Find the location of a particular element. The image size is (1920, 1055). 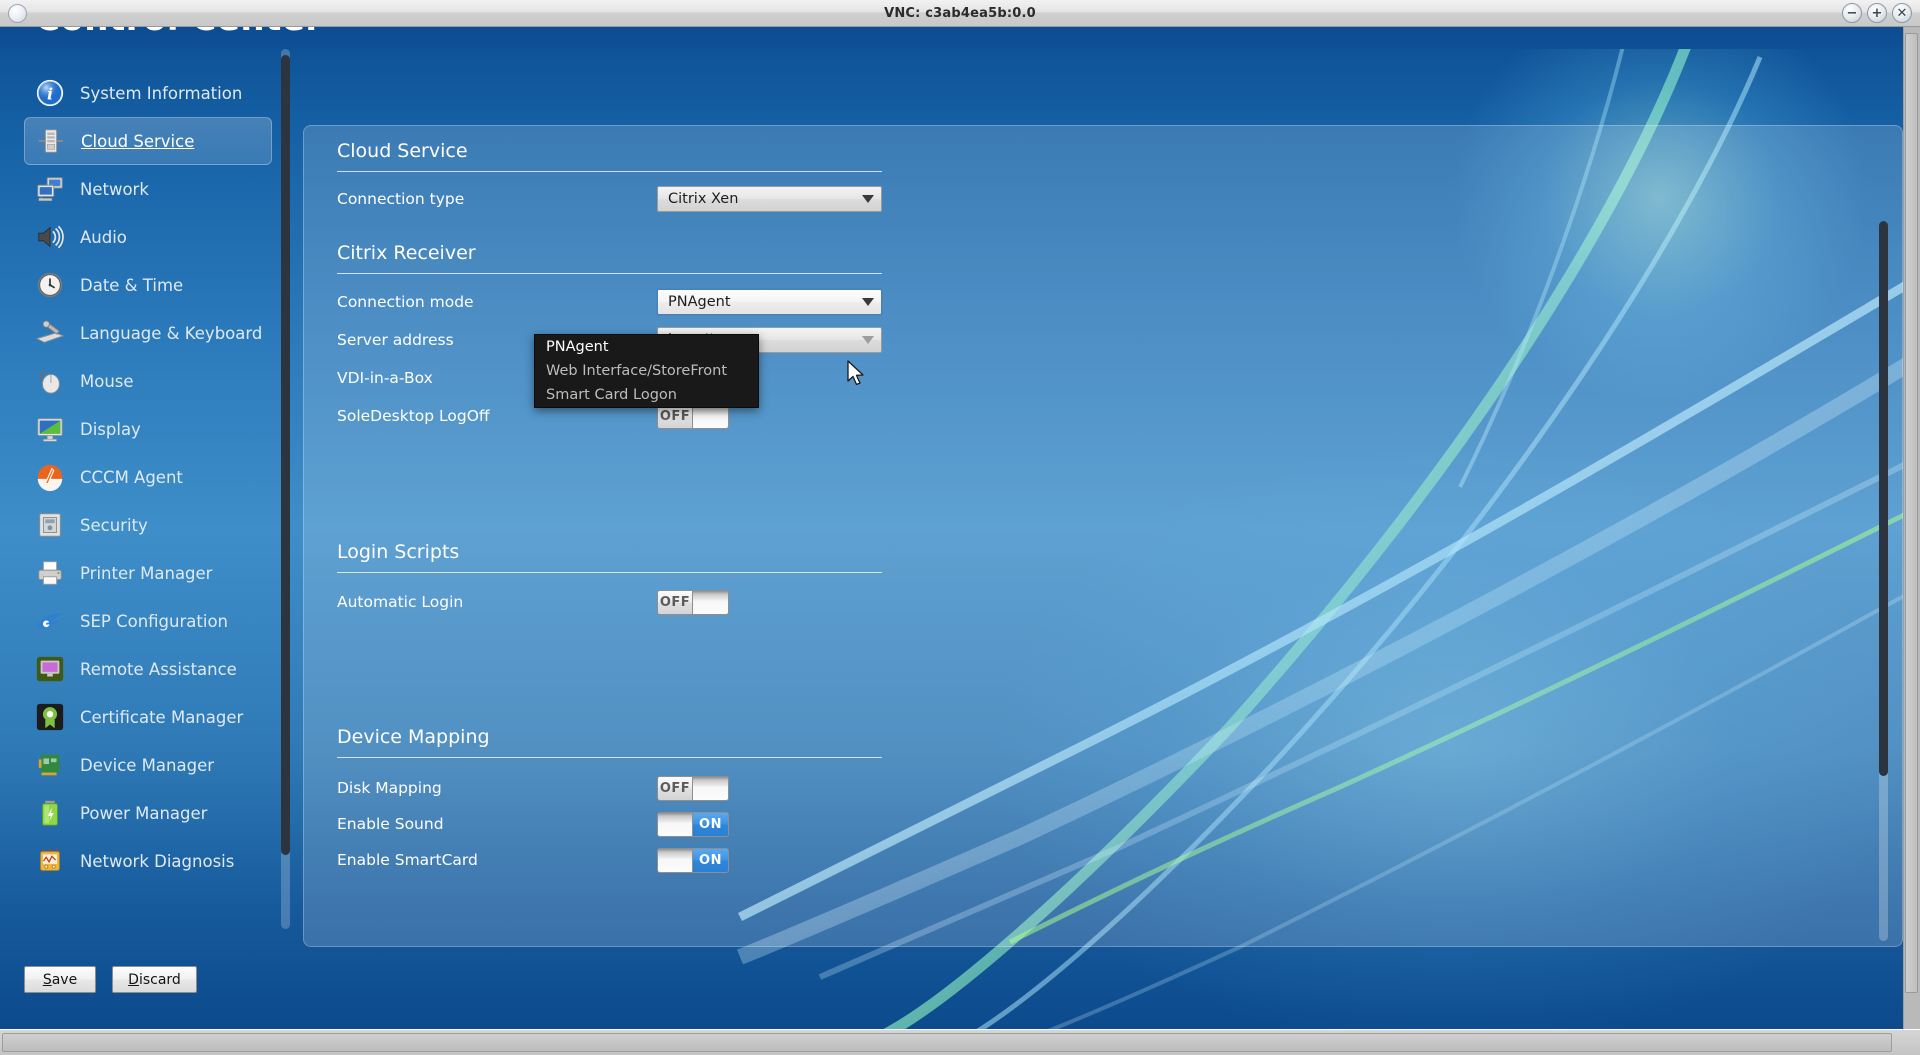

dropdown-option: Smart Card Logon is located at coordinates (646, 395).